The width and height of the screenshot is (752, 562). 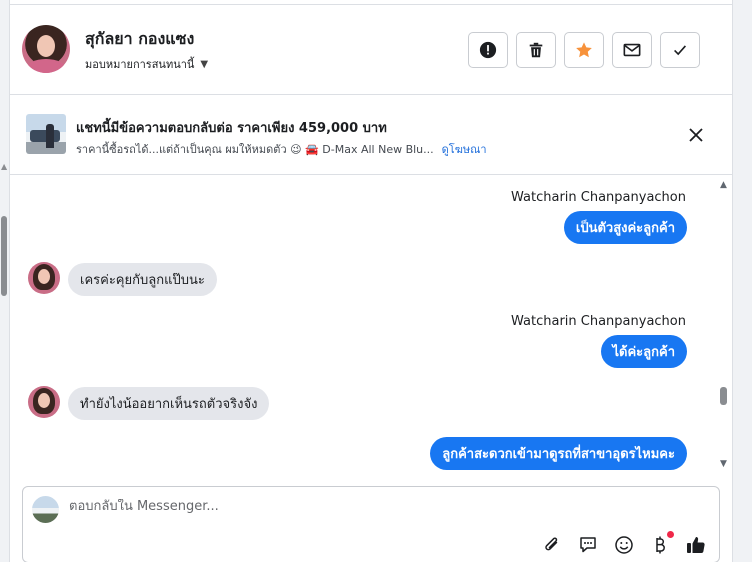 I want to click on outer-scroll-thumb, so click(x=4, y=256).